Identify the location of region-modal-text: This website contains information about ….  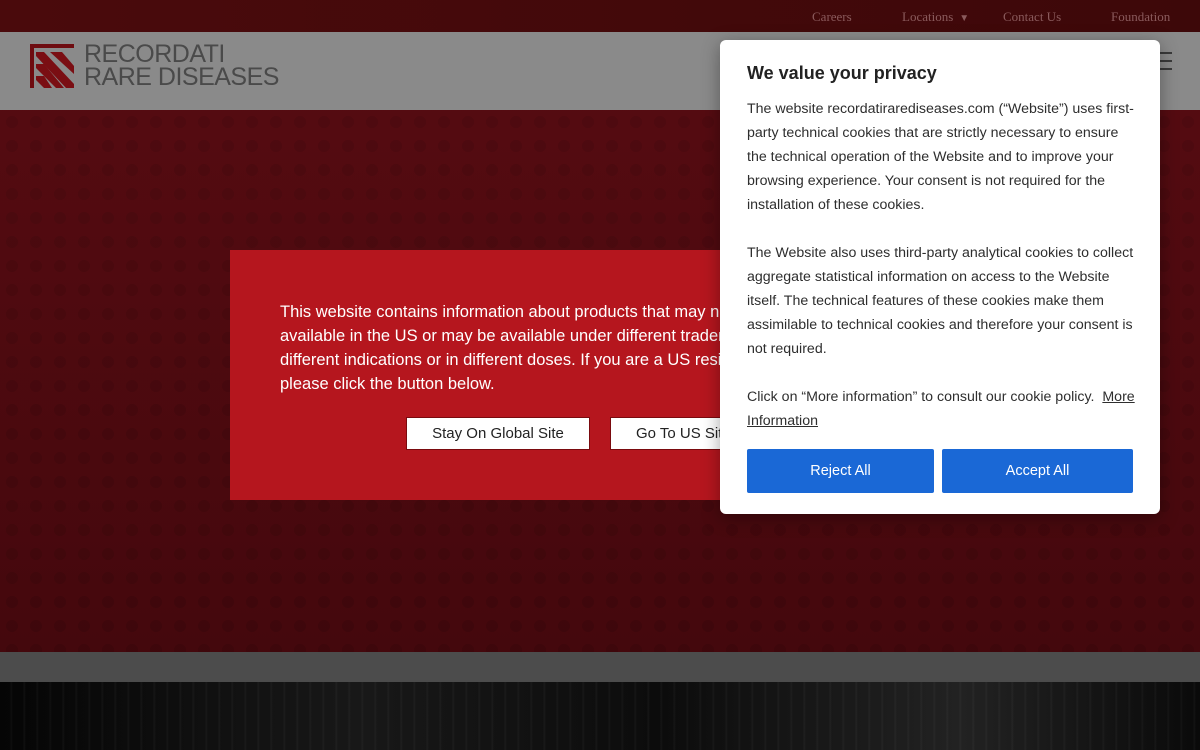
(535, 348).